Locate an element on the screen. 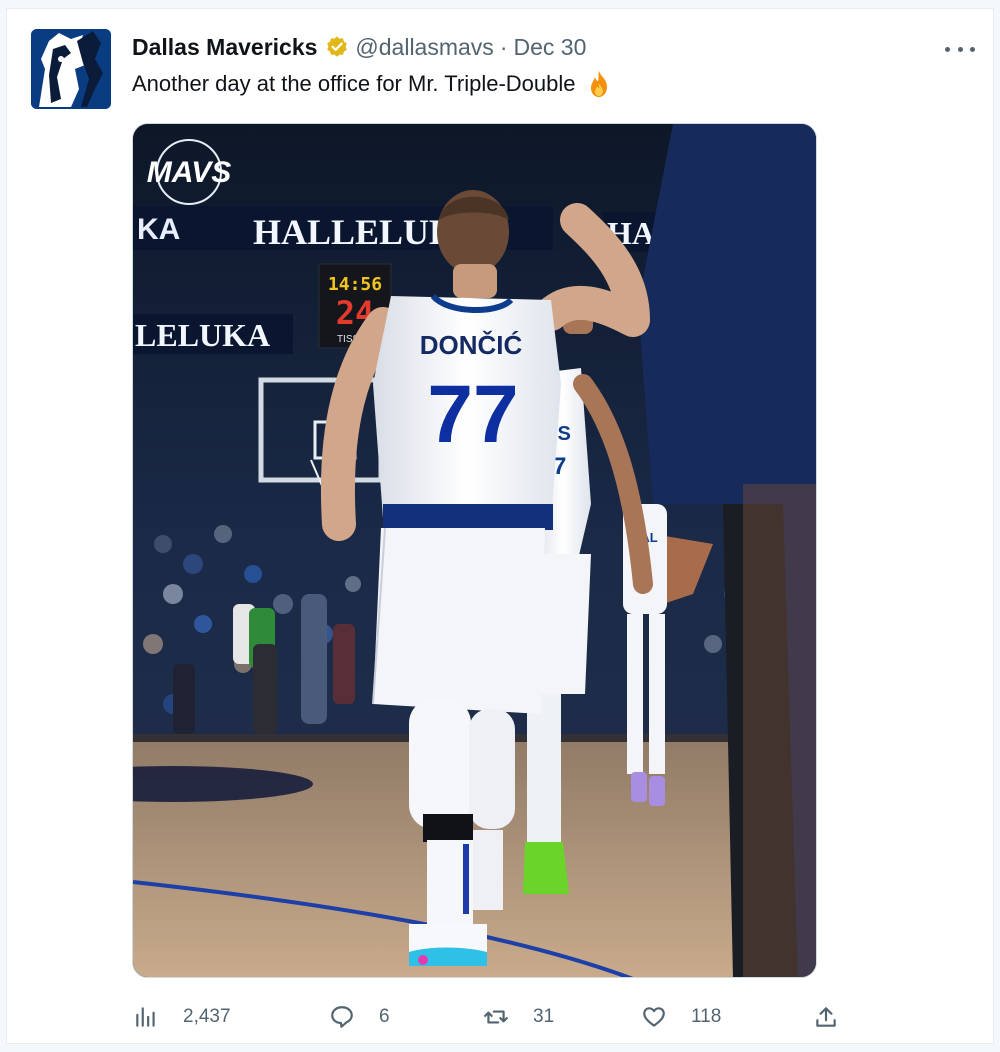 The width and height of the screenshot is (1000, 1052). retweets-count: 31 is located at coordinates (544, 1016).